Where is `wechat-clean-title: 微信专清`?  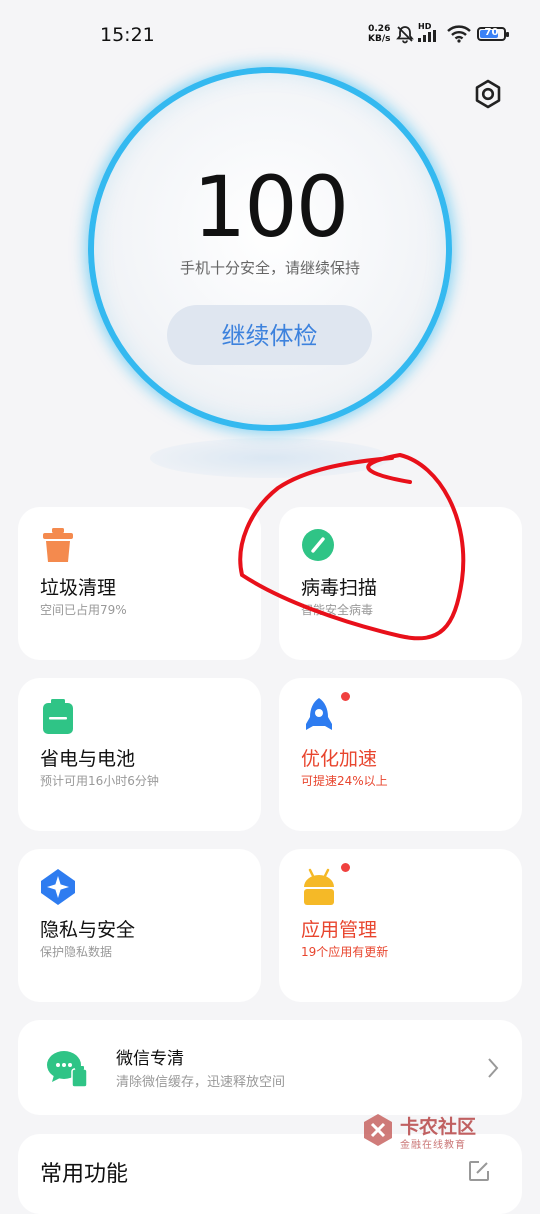
wechat-clean-title: 微信专清 is located at coordinates (150, 1059).